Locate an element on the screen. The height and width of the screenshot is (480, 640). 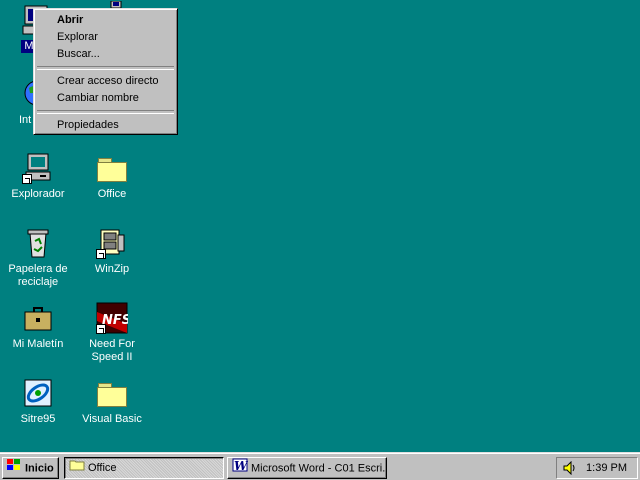
desktop-icon-label: Need For Speed II is located at coordinates (112, 350).